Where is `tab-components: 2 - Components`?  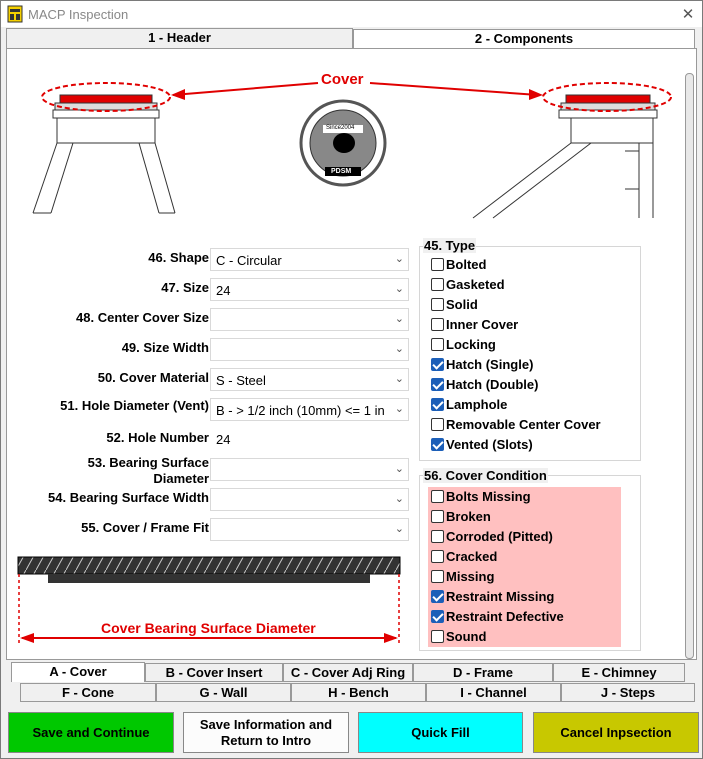
tab-components: 2 - Components is located at coordinates (524, 39).